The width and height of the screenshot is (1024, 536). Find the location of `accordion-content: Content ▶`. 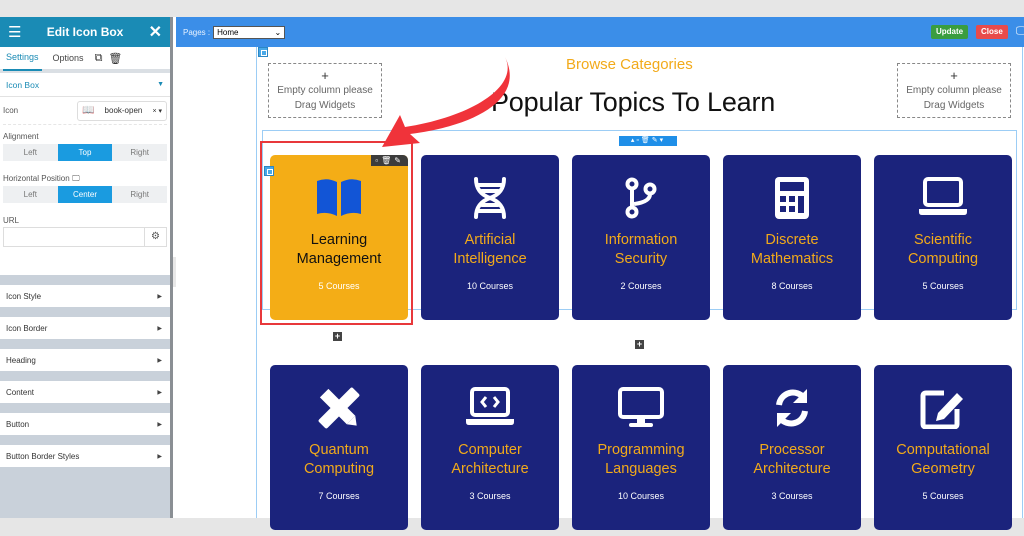

accordion-content: Content ▶ is located at coordinates (85, 392).